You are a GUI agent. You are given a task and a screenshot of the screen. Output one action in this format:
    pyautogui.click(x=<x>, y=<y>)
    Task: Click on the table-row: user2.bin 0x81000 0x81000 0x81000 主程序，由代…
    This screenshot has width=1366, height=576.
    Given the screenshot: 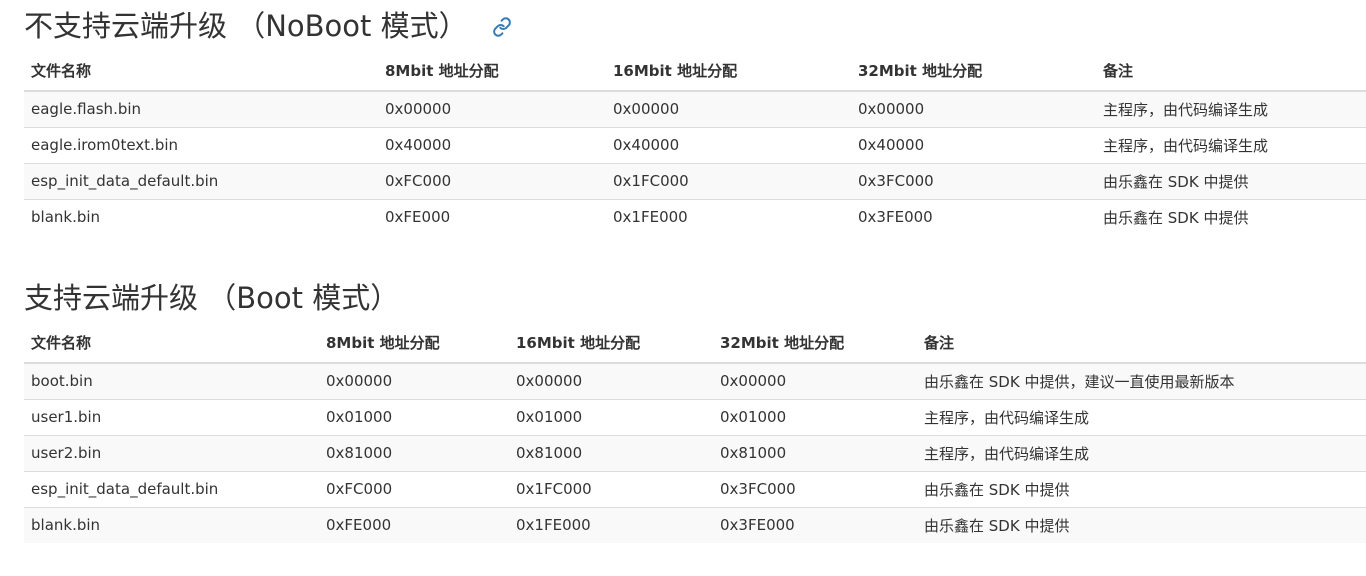 What is the action you would take?
    pyautogui.click(x=695, y=452)
    